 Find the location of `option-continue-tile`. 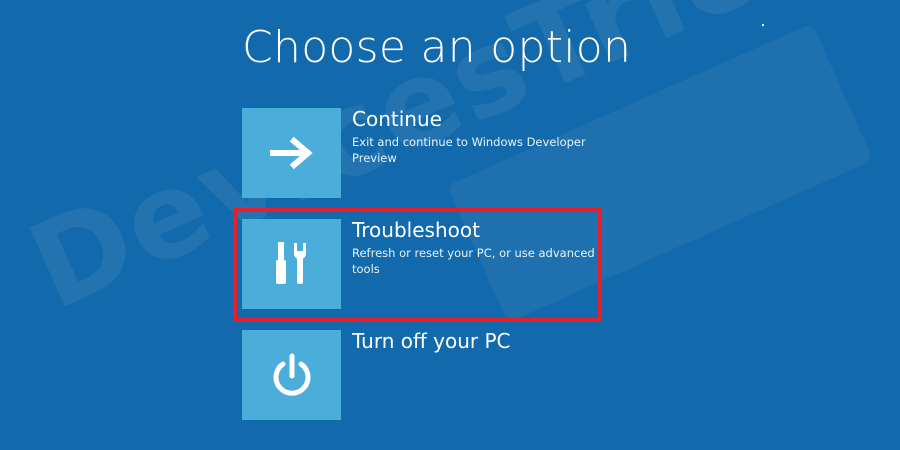

option-continue-tile is located at coordinates (291, 153).